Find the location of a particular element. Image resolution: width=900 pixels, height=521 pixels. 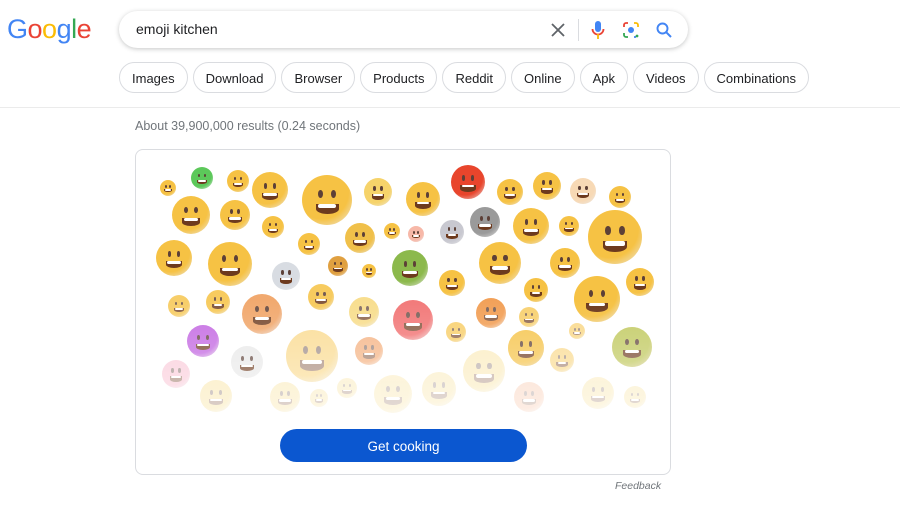

google-logo: Google is located at coordinates (49, 29).